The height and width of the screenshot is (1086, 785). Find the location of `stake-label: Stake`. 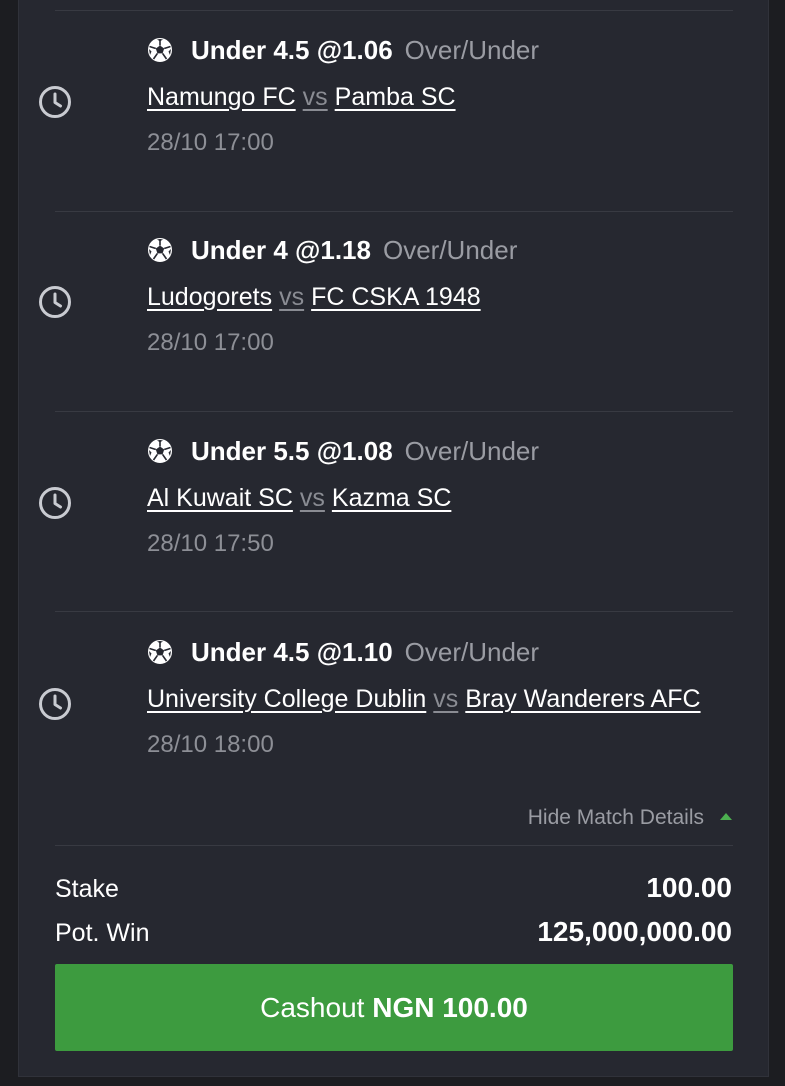

stake-label: Stake is located at coordinates (87, 889).